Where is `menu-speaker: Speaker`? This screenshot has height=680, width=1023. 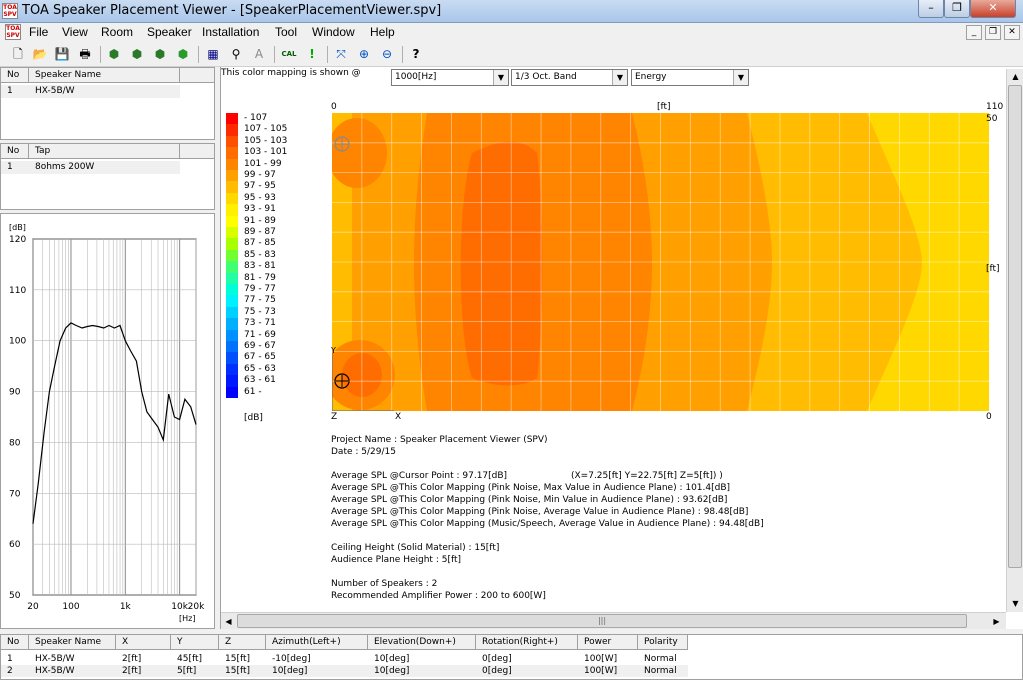 menu-speaker: Speaker is located at coordinates (169, 32).